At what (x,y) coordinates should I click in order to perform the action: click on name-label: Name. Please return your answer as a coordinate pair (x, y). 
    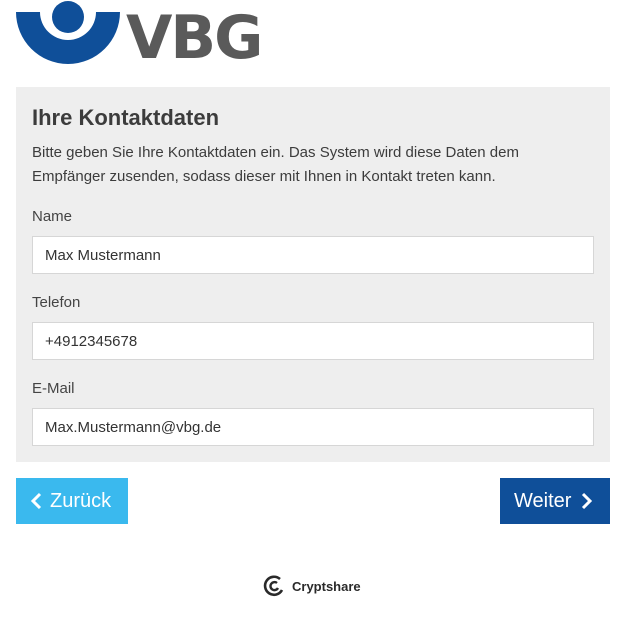
    Looking at the image, I should click on (52, 216).